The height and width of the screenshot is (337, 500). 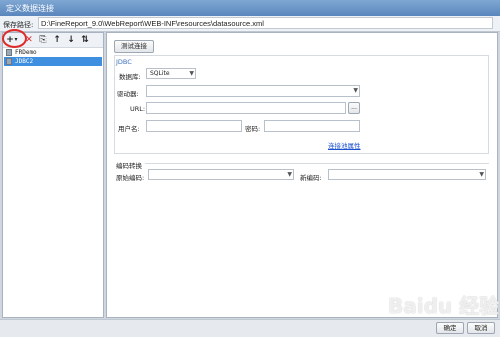 I want to click on new-encoding-label: 新编码:, so click(x=311, y=178).